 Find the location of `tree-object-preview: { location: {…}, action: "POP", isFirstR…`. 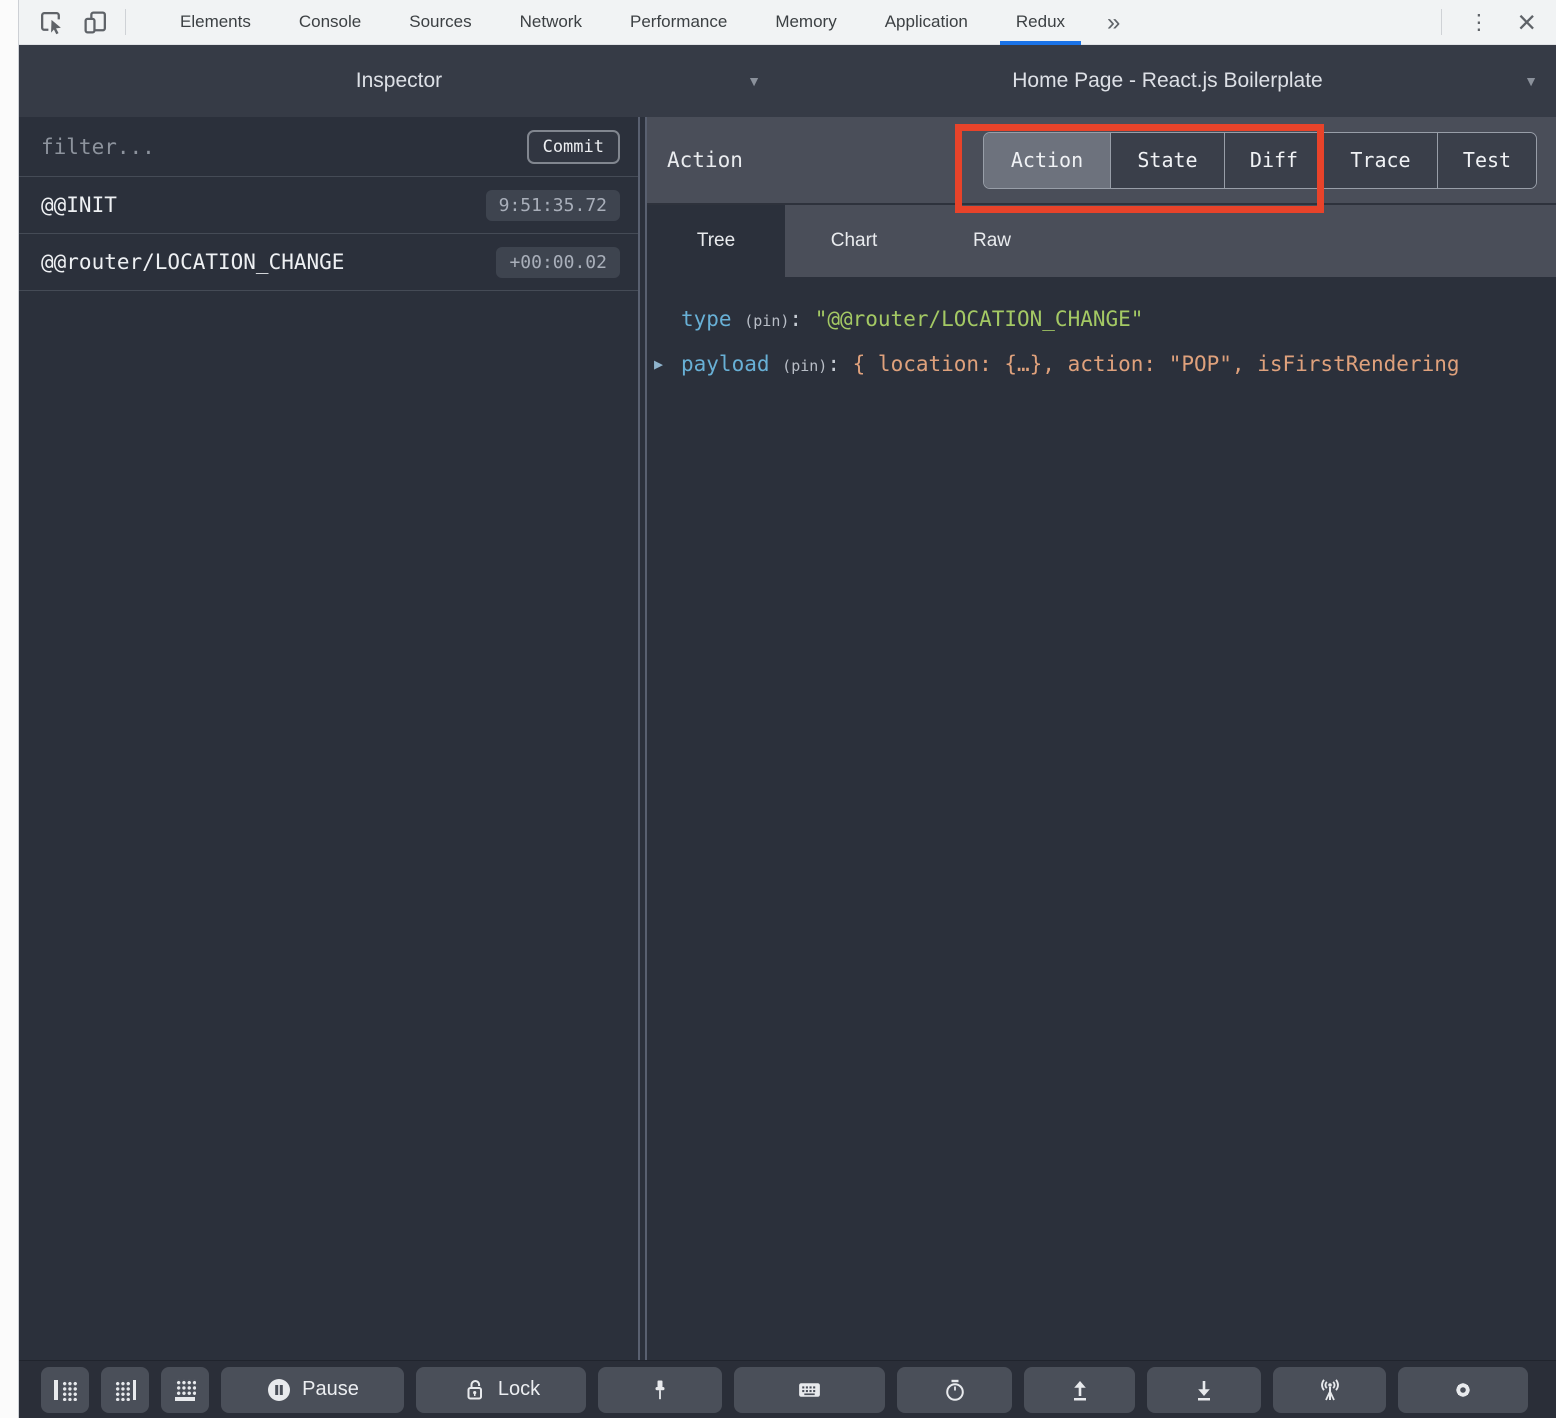

tree-object-preview: { location: {…}, action: "POP", isFirstR… is located at coordinates (1156, 364).